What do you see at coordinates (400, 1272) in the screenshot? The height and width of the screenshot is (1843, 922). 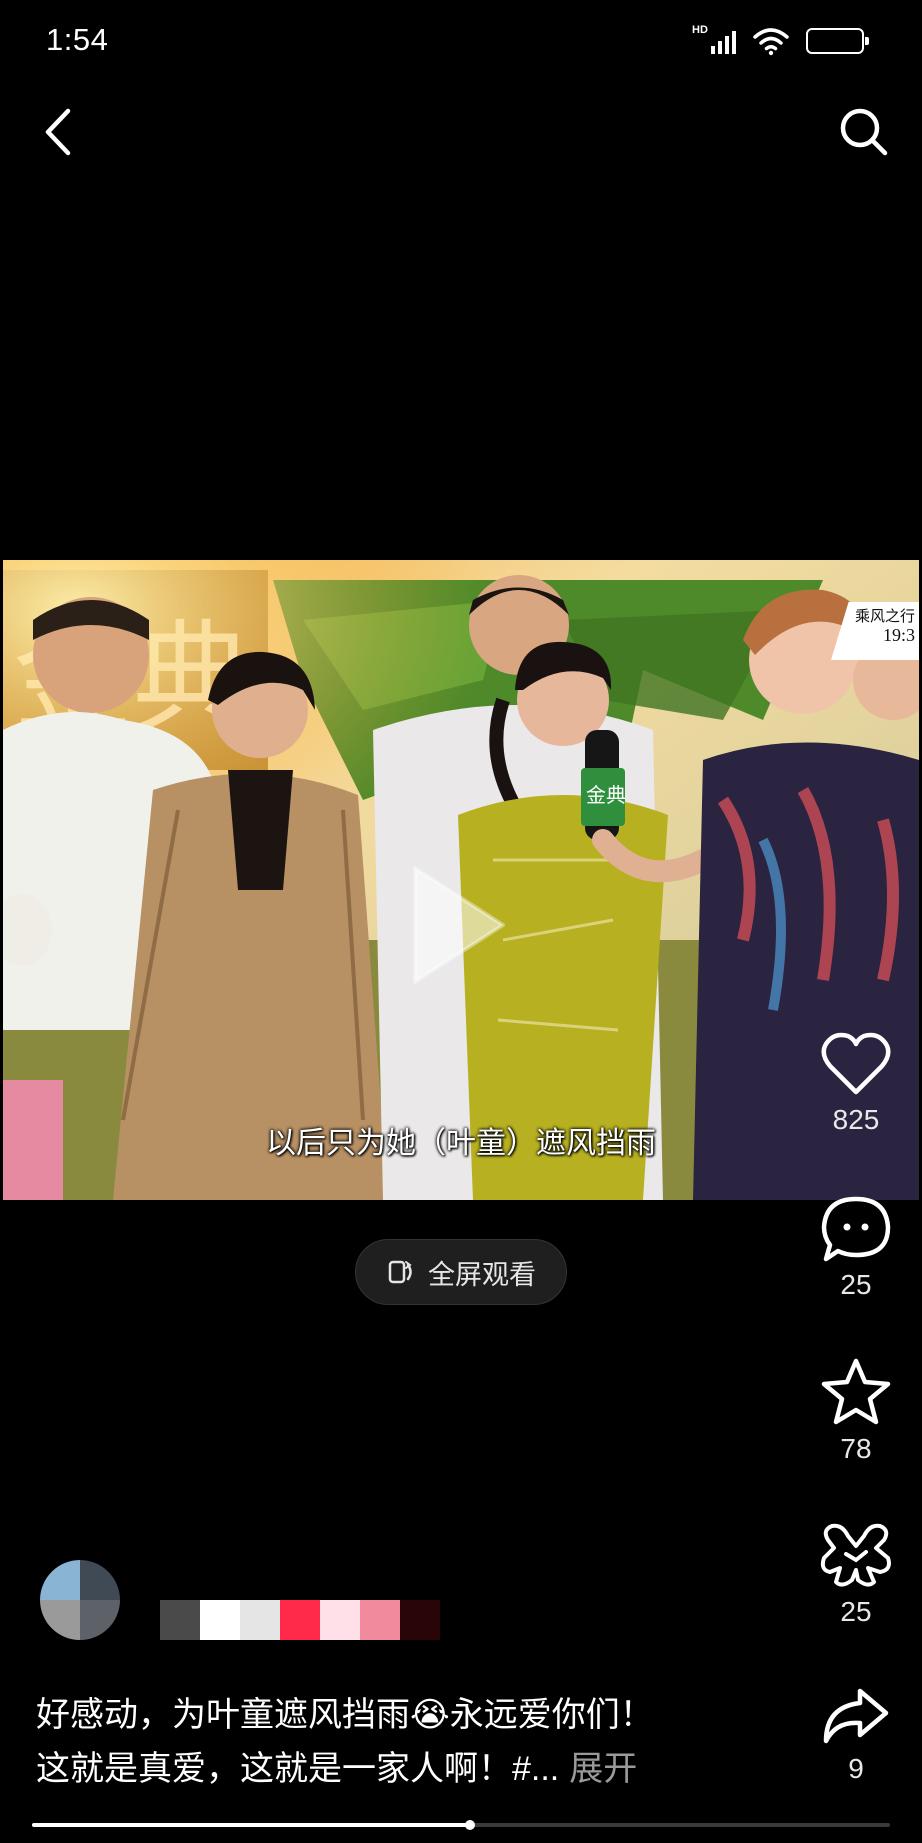 I see `rotate-screen-icon` at bounding box center [400, 1272].